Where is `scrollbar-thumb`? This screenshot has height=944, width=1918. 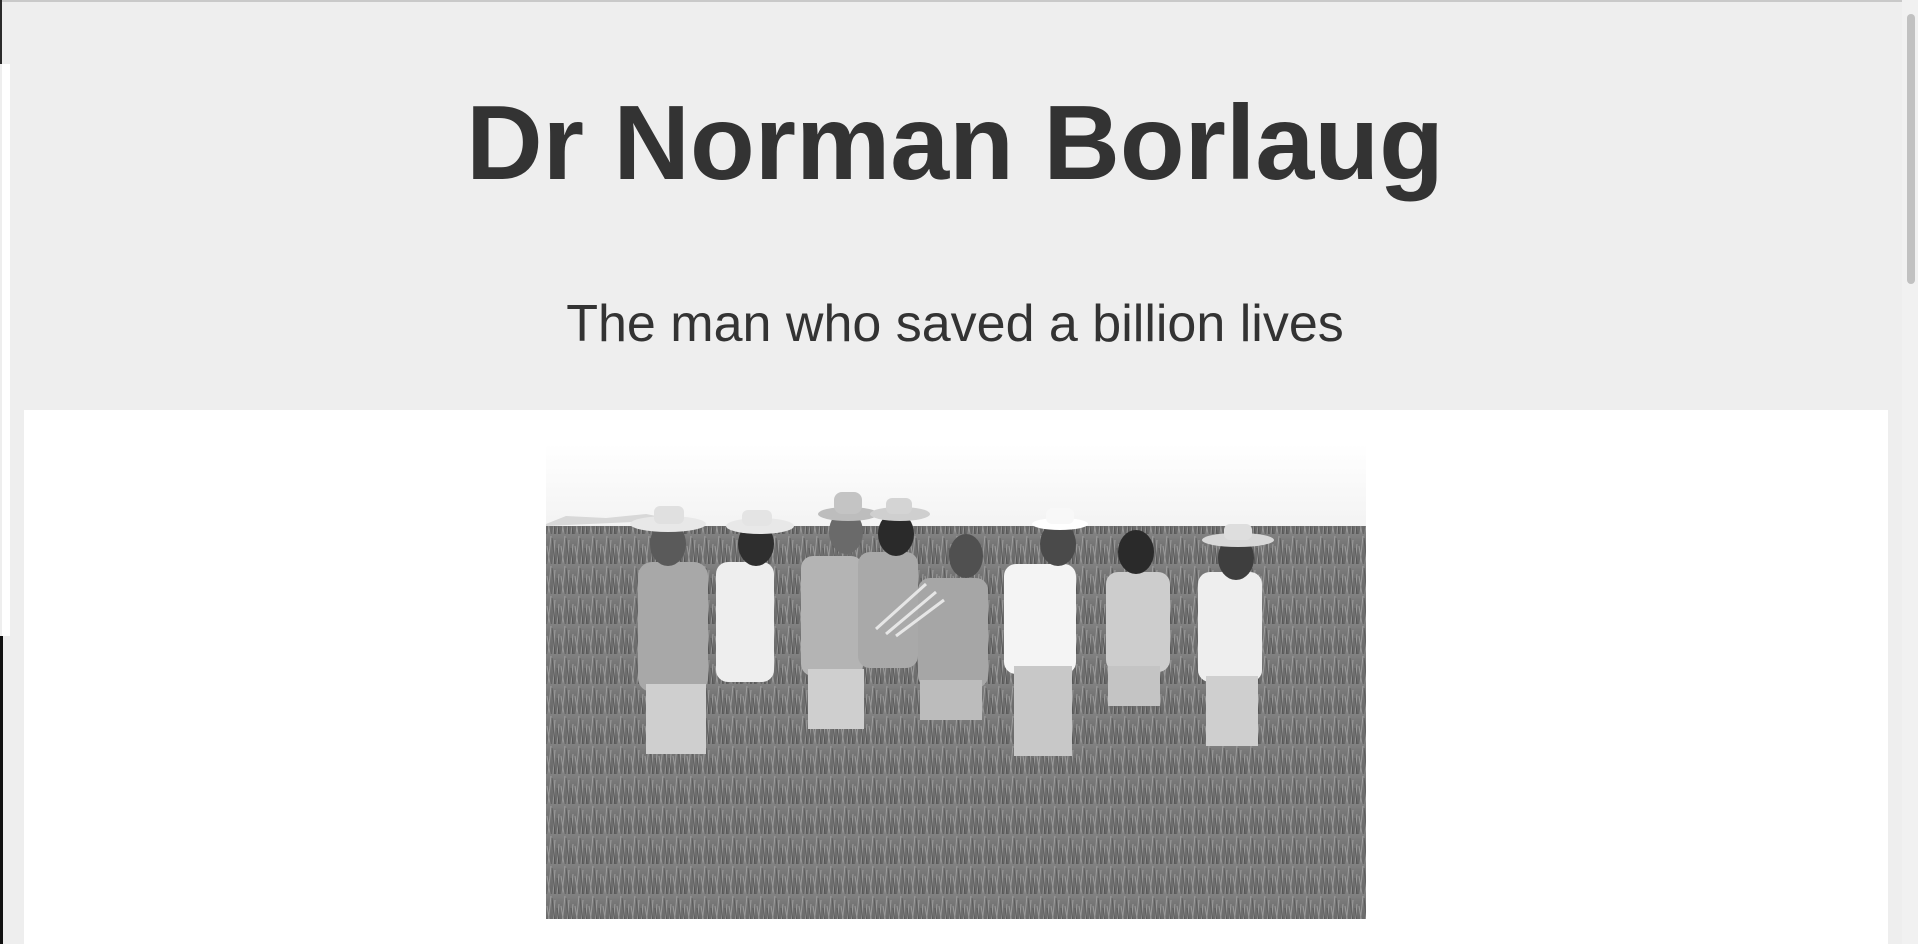 scrollbar-thumb is located at coordinates (1911, 149).